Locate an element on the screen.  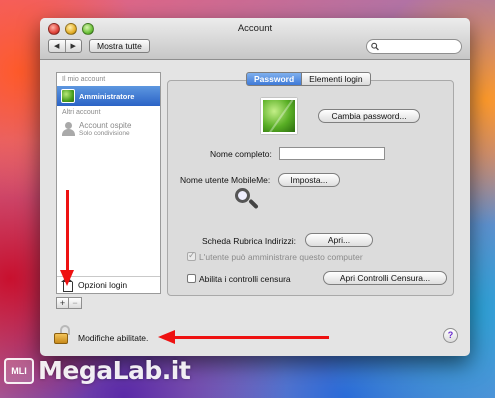
login-options-label: Opzioni login is located at coordinates (103, 285).